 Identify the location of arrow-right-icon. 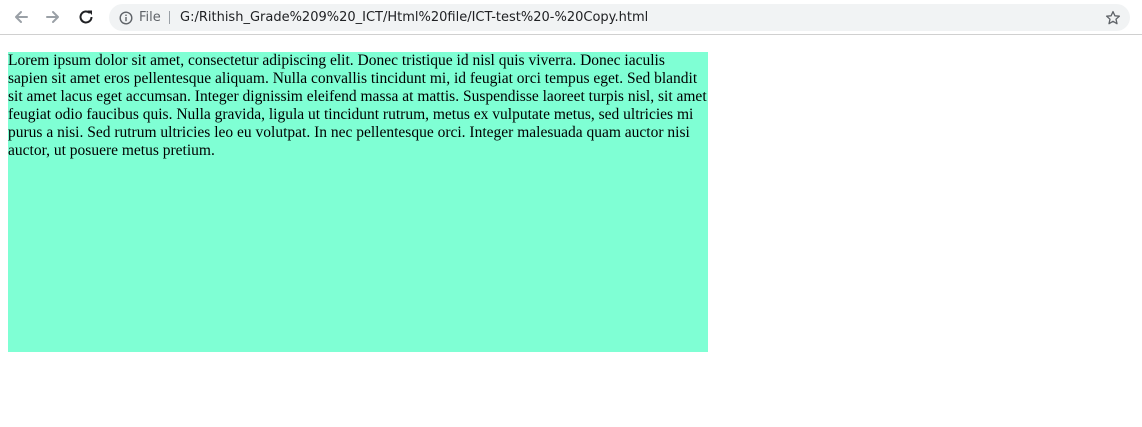
(52, 17).